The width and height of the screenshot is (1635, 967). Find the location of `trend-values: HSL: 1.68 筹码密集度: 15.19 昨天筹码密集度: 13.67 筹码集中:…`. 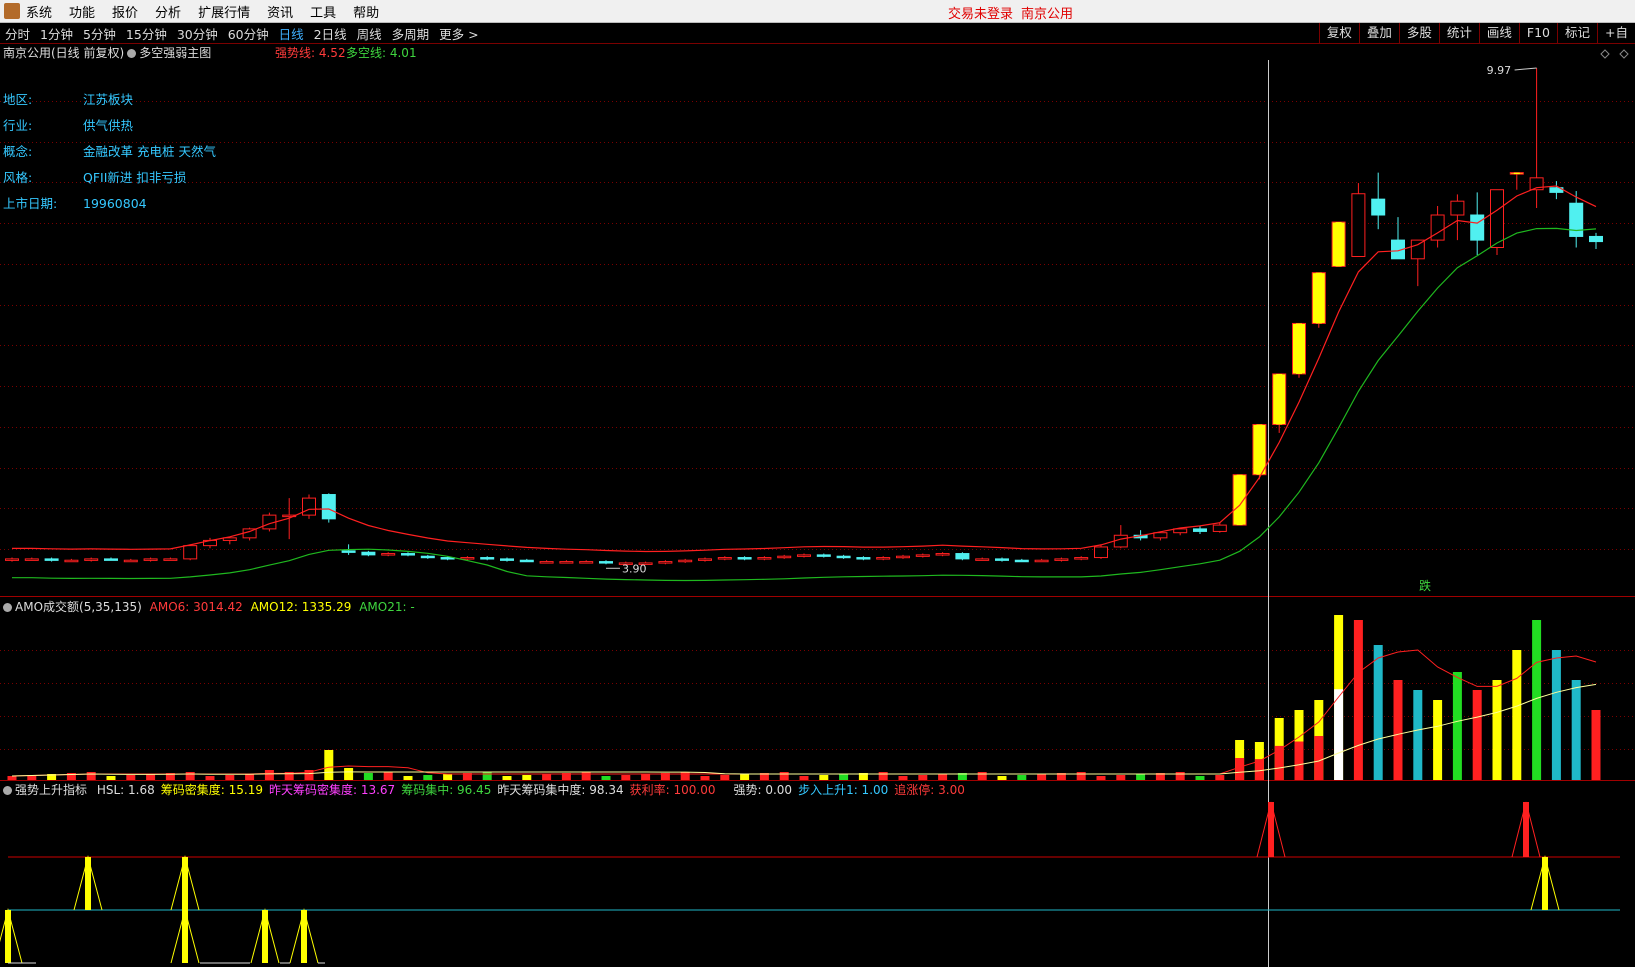

trend-values: HSL: 1.68 筹码密集度: 15.19 昨天筹码密集度: 13.67 筹码集中:… is located at coordinates (528, 790).